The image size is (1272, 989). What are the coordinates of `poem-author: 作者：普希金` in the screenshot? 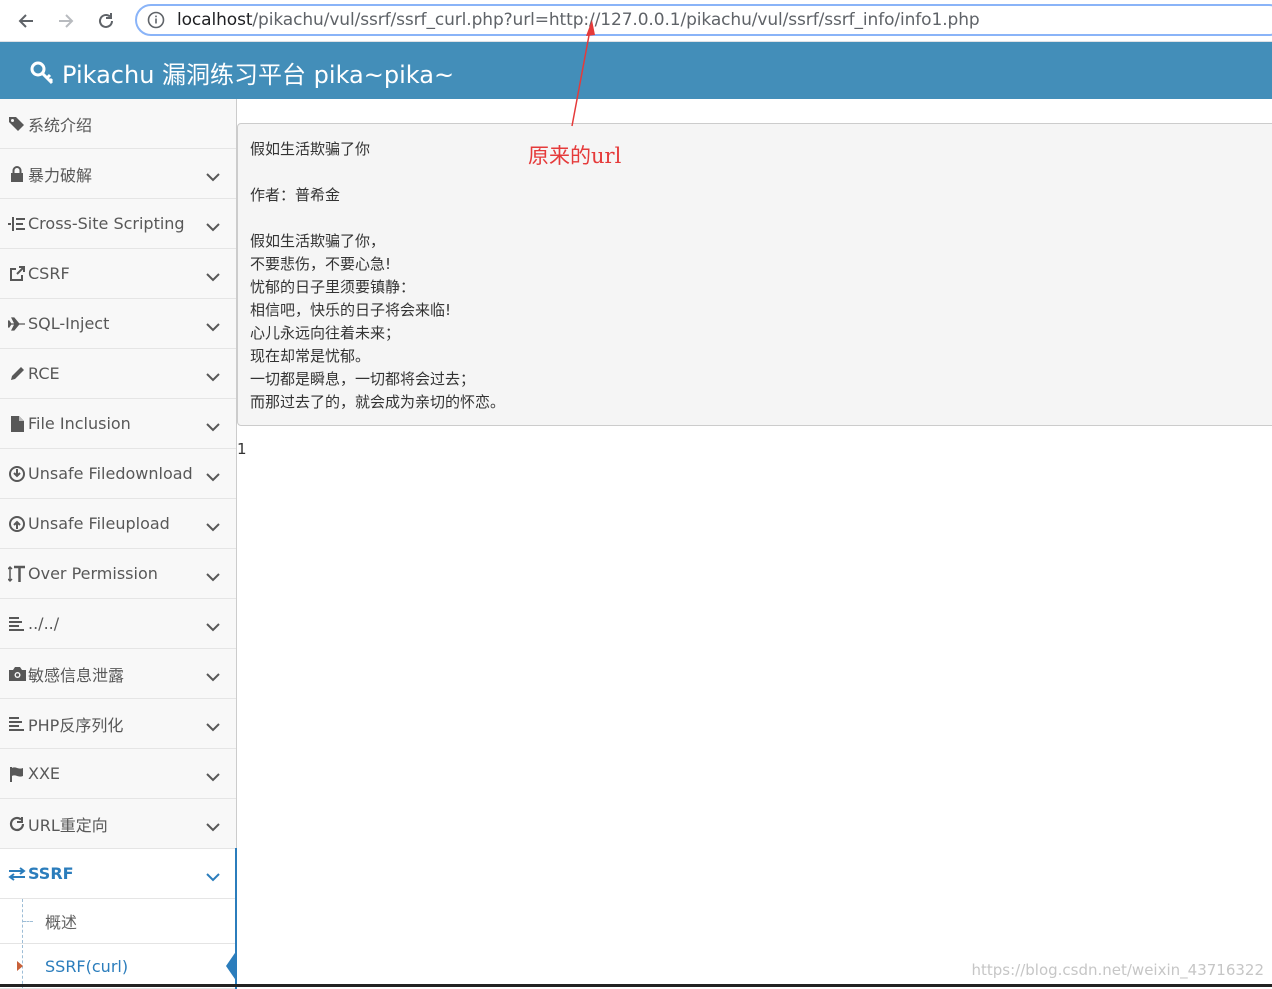 It's located at (757, 195).